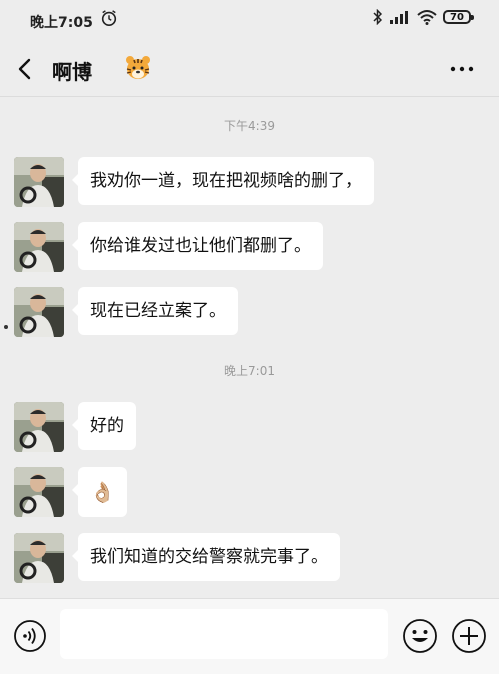  Describe the element at coordinates (104, 426) in the screenshot. I see `message-bubble: 好的` at that location.